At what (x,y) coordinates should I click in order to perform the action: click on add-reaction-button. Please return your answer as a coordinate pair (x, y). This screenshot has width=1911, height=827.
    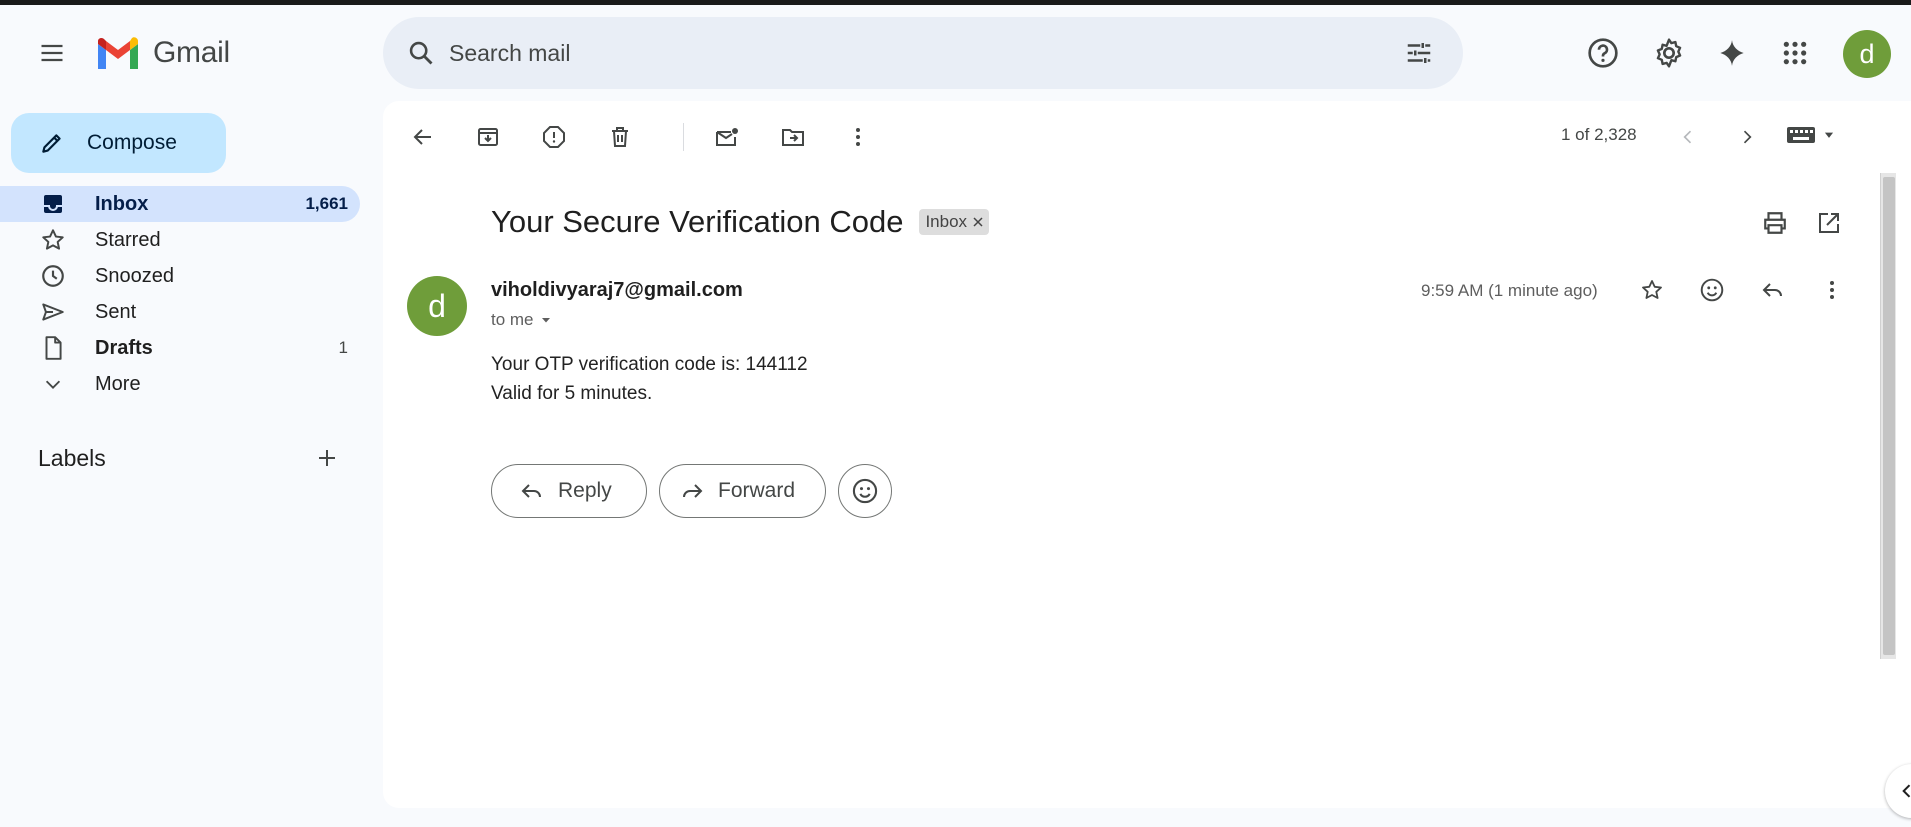
    Looking at the image, I should click on (1712, 290).